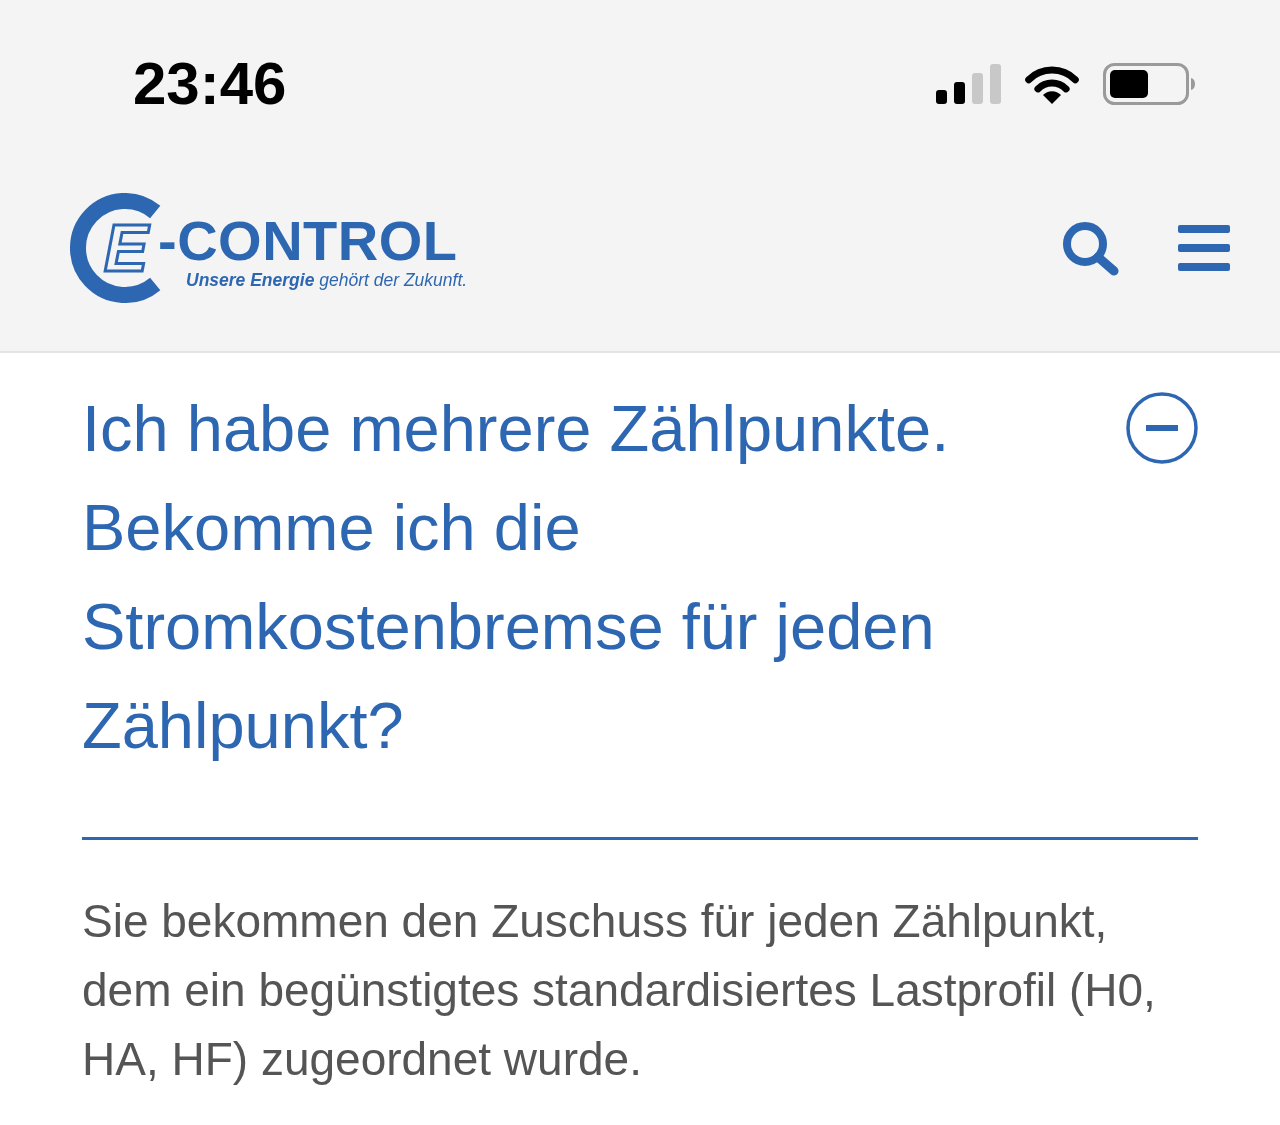  Describe the element at coordinates (308, 240) in the screenshot. I see `logo-wordmark: -CONTROL` at that location.